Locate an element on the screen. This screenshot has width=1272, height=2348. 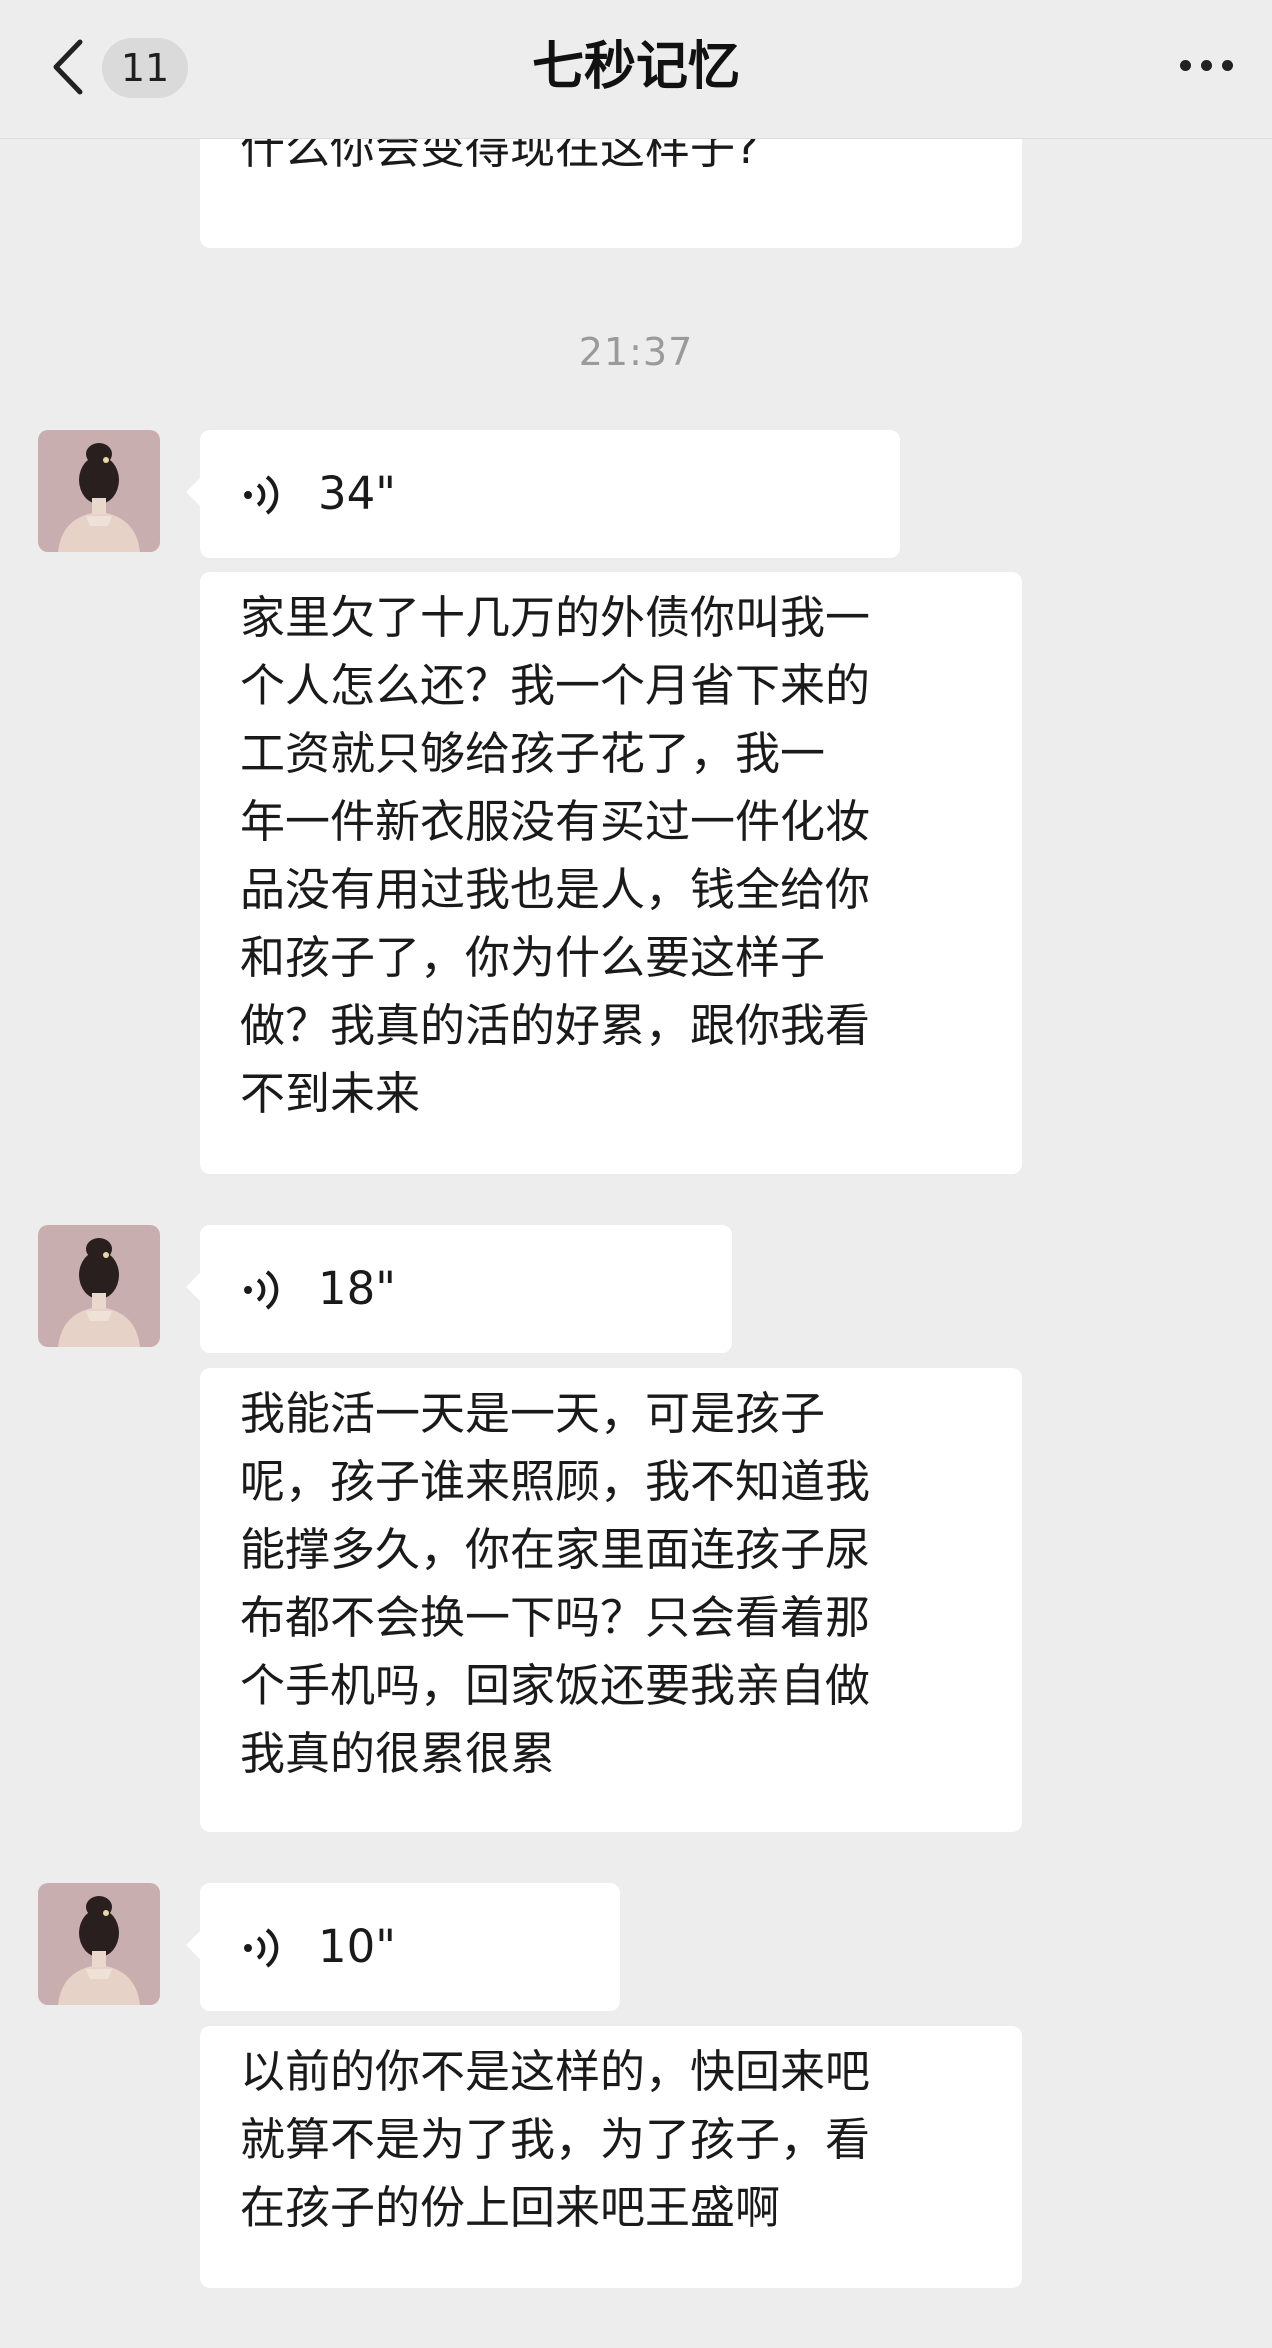
message-line: 就算不是为了我，为了孩子，看 is located at coordinates (555, 2139).